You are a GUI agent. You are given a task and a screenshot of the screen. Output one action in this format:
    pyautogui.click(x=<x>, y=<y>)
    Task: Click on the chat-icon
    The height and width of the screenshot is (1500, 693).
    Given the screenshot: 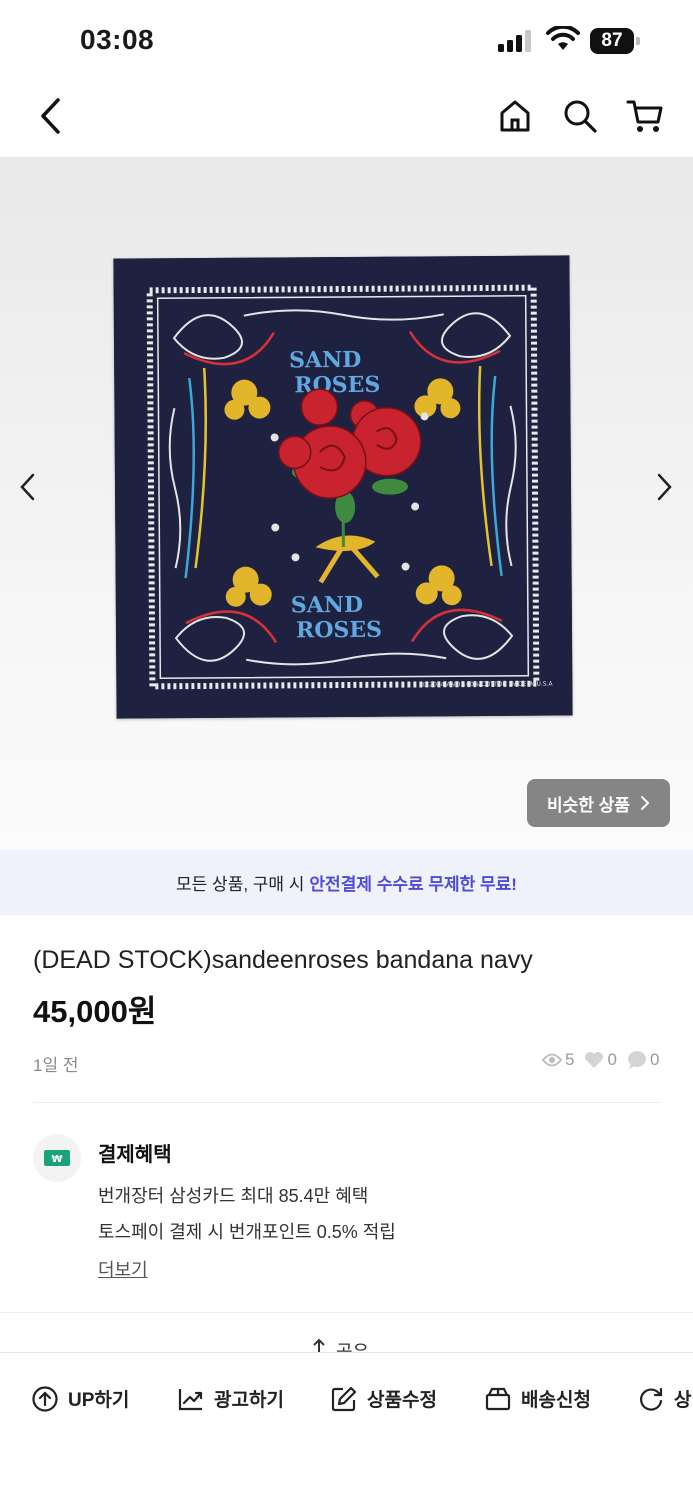 What is the action you would take?
    pyautogui.click(x=636, y=1060)
    